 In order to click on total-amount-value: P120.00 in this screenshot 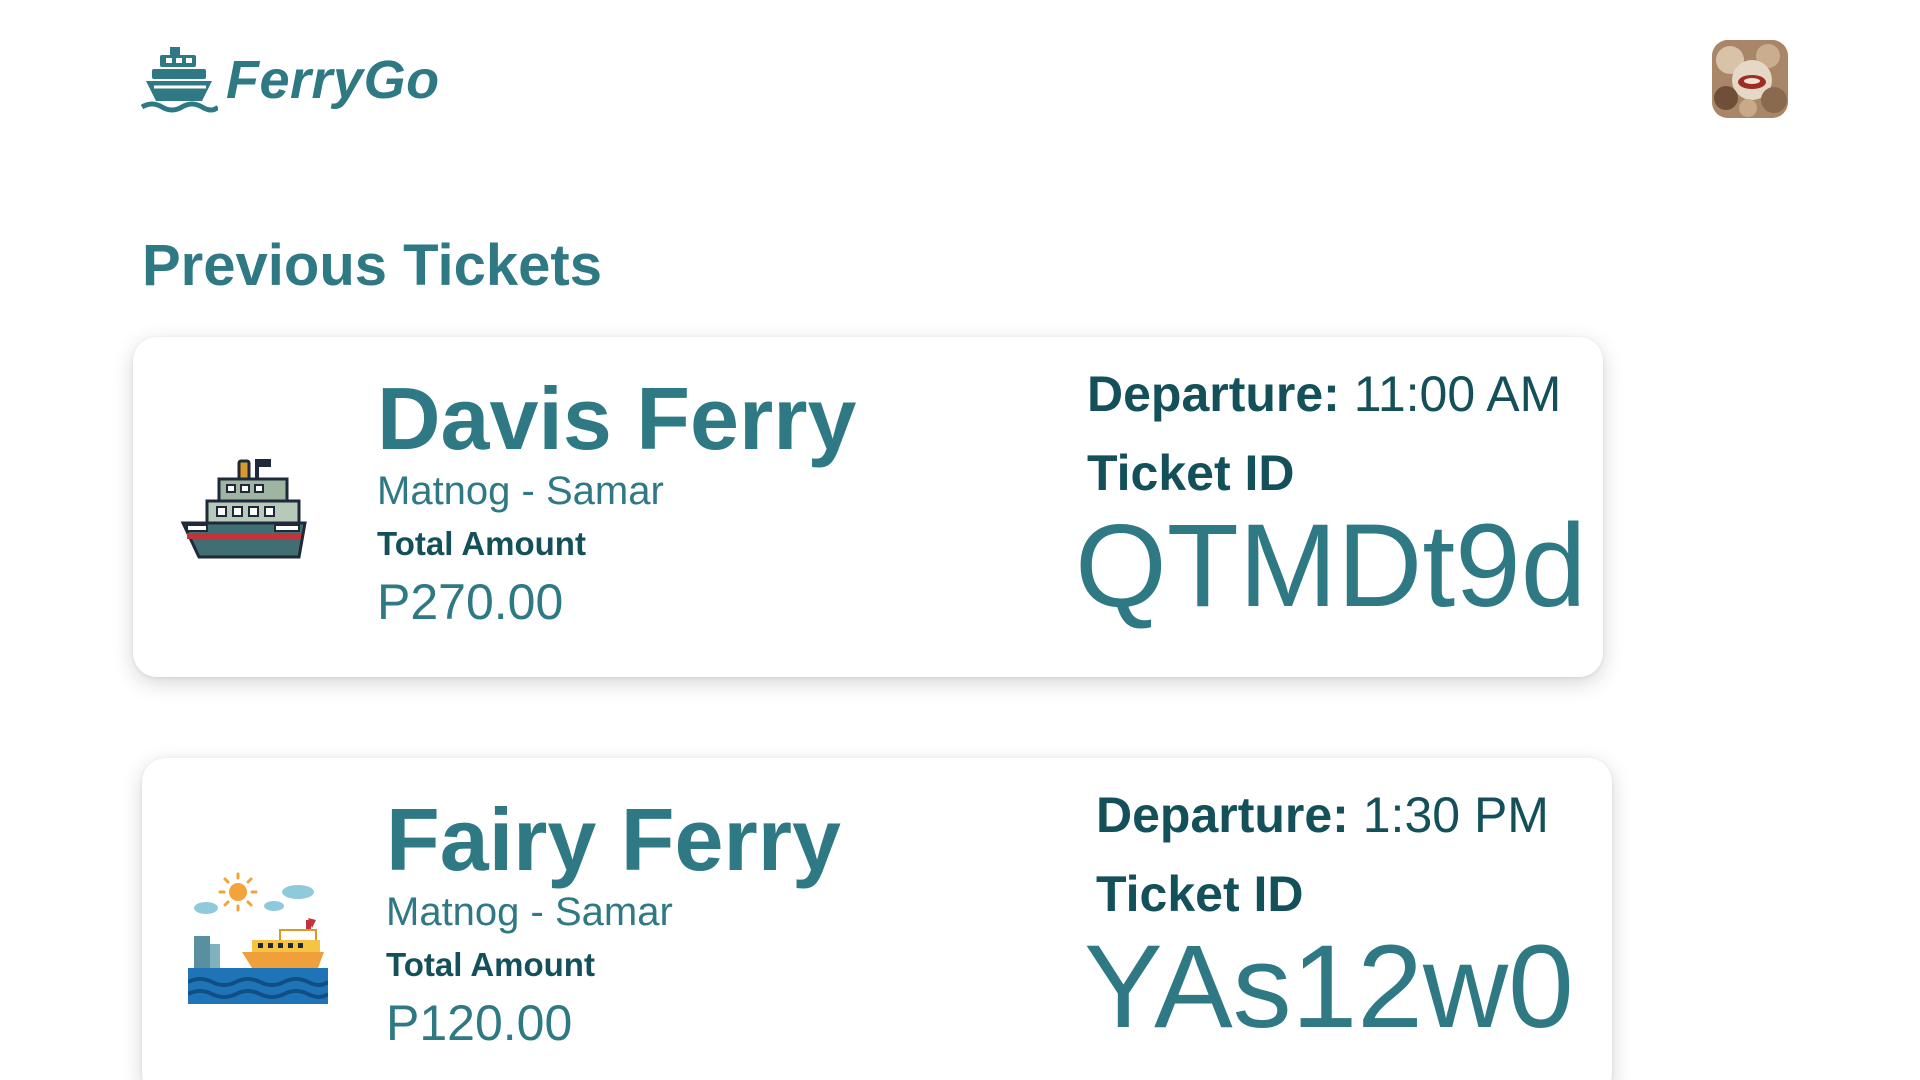, I will do `click(479, 1023)`.